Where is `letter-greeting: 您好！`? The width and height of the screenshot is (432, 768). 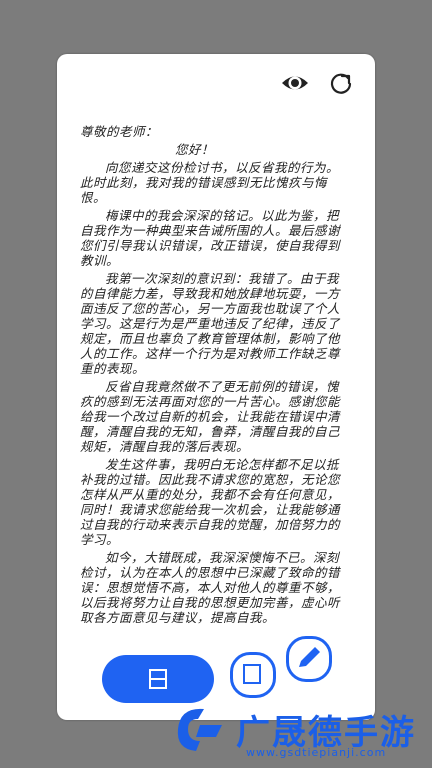 letter-greeting: 您好！ is located at coordinates (195, 149).